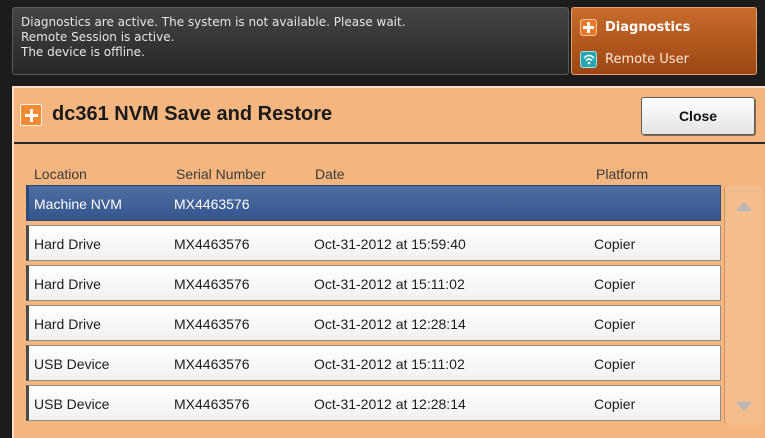 The width and height of the screenshot is (765, 438). I want to click on triangle-up-icon, so click(744, 205).